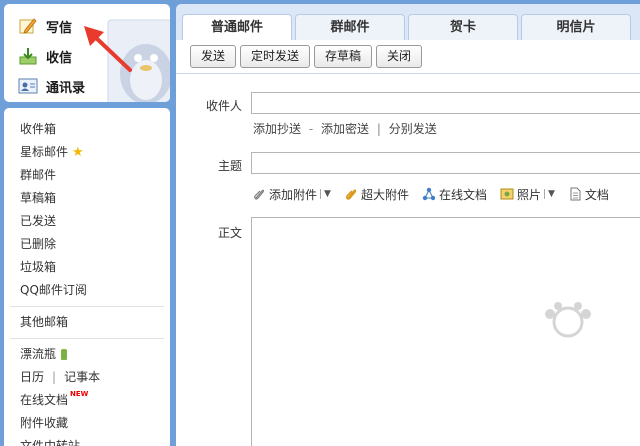  I want to click on tab-greeting-card: 贺卡, so click(463, 27).